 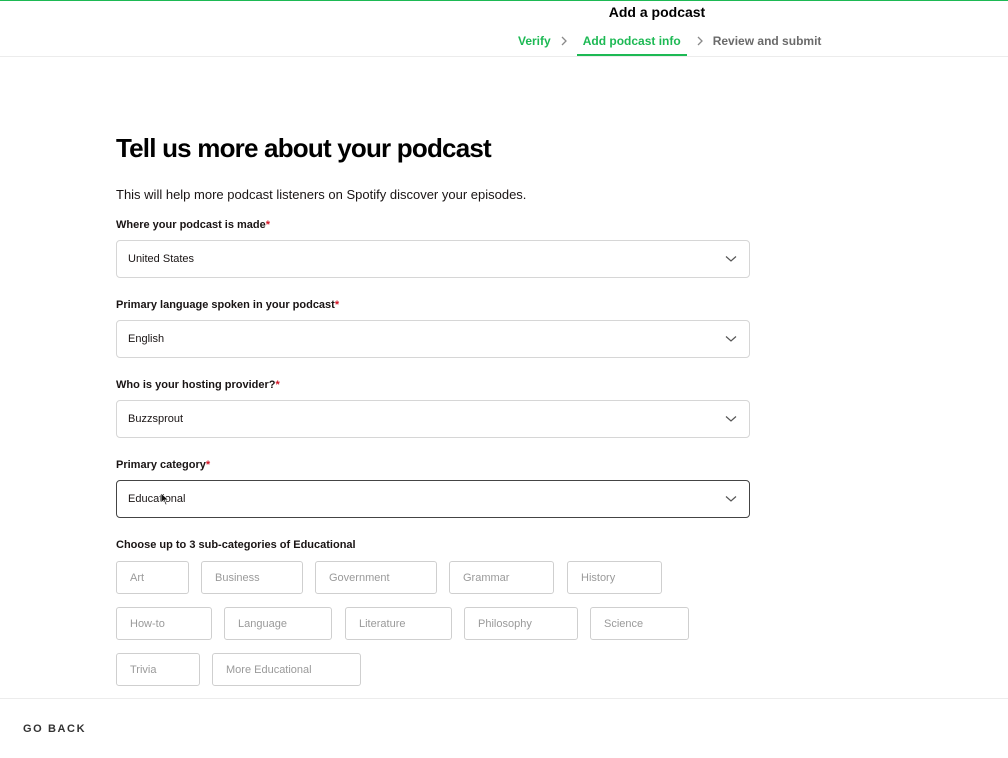 What do you see at coordinates (614, 577) in the screenshot?
I see `chip-history: History` at bounding box center [614, 577].